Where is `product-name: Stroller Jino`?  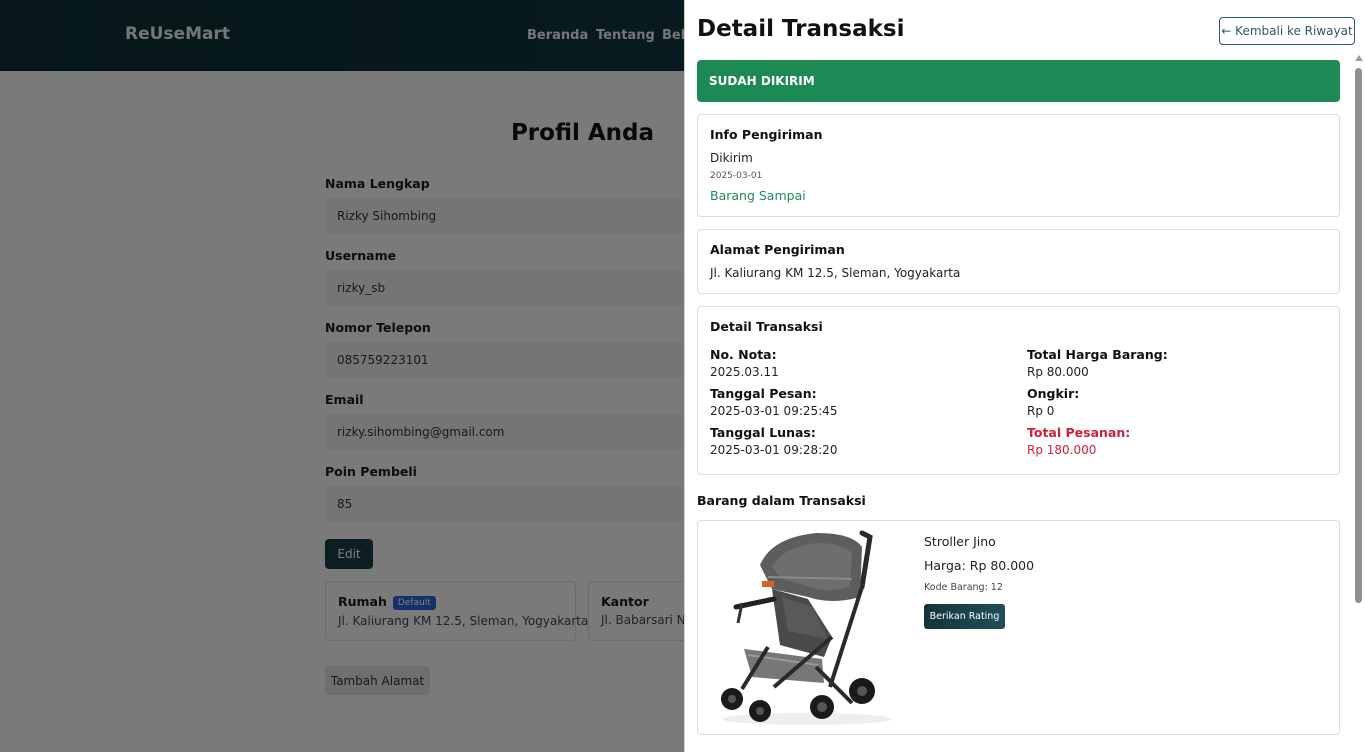 product-name: Stroller Jino is located at coordinates (960, 541).